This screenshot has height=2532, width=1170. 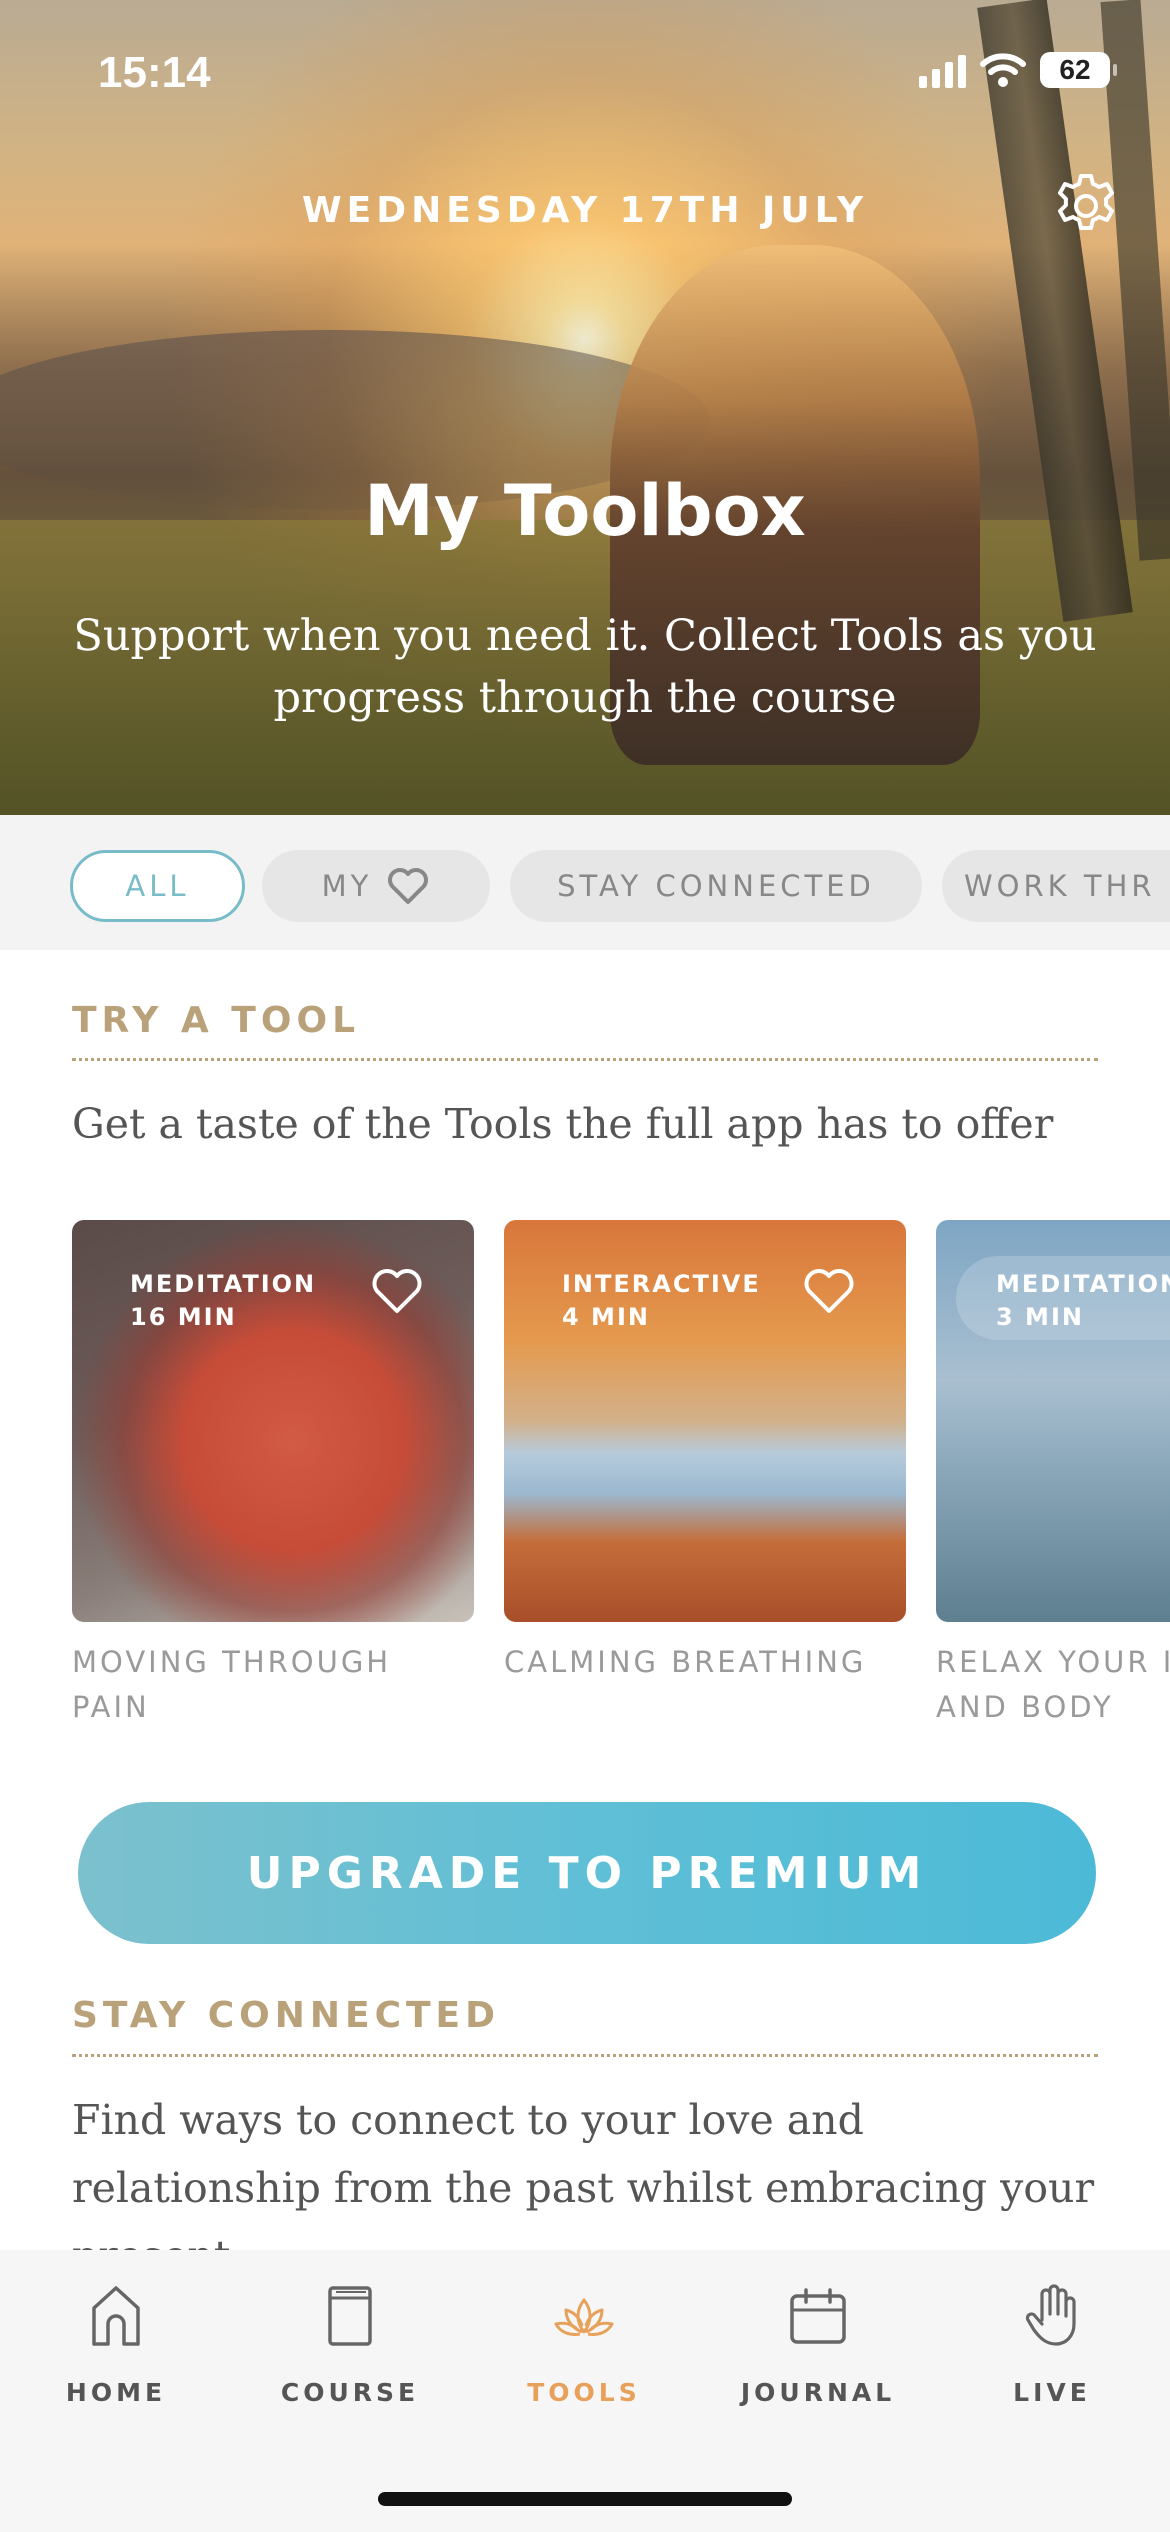 What do you see at coordinates (585, 210) in the screenshot?
I see `date-label: WEDNESDAY 17TH JULY` at bounding box center [585, 210].